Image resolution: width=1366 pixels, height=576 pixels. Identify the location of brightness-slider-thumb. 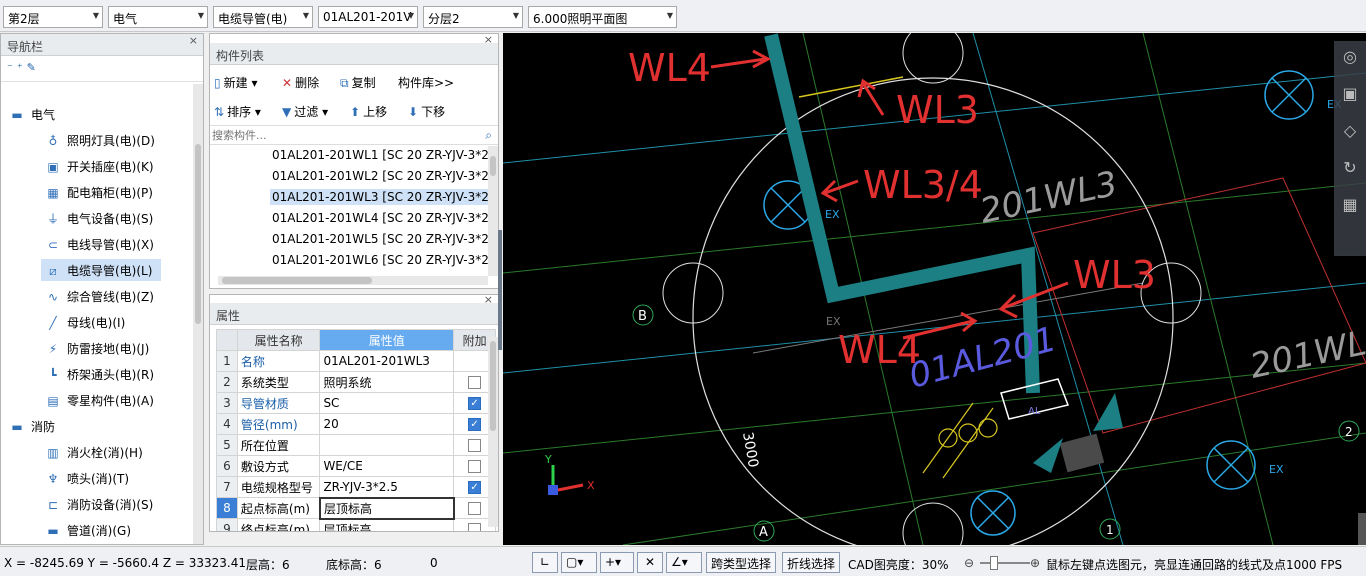
(994, 563).